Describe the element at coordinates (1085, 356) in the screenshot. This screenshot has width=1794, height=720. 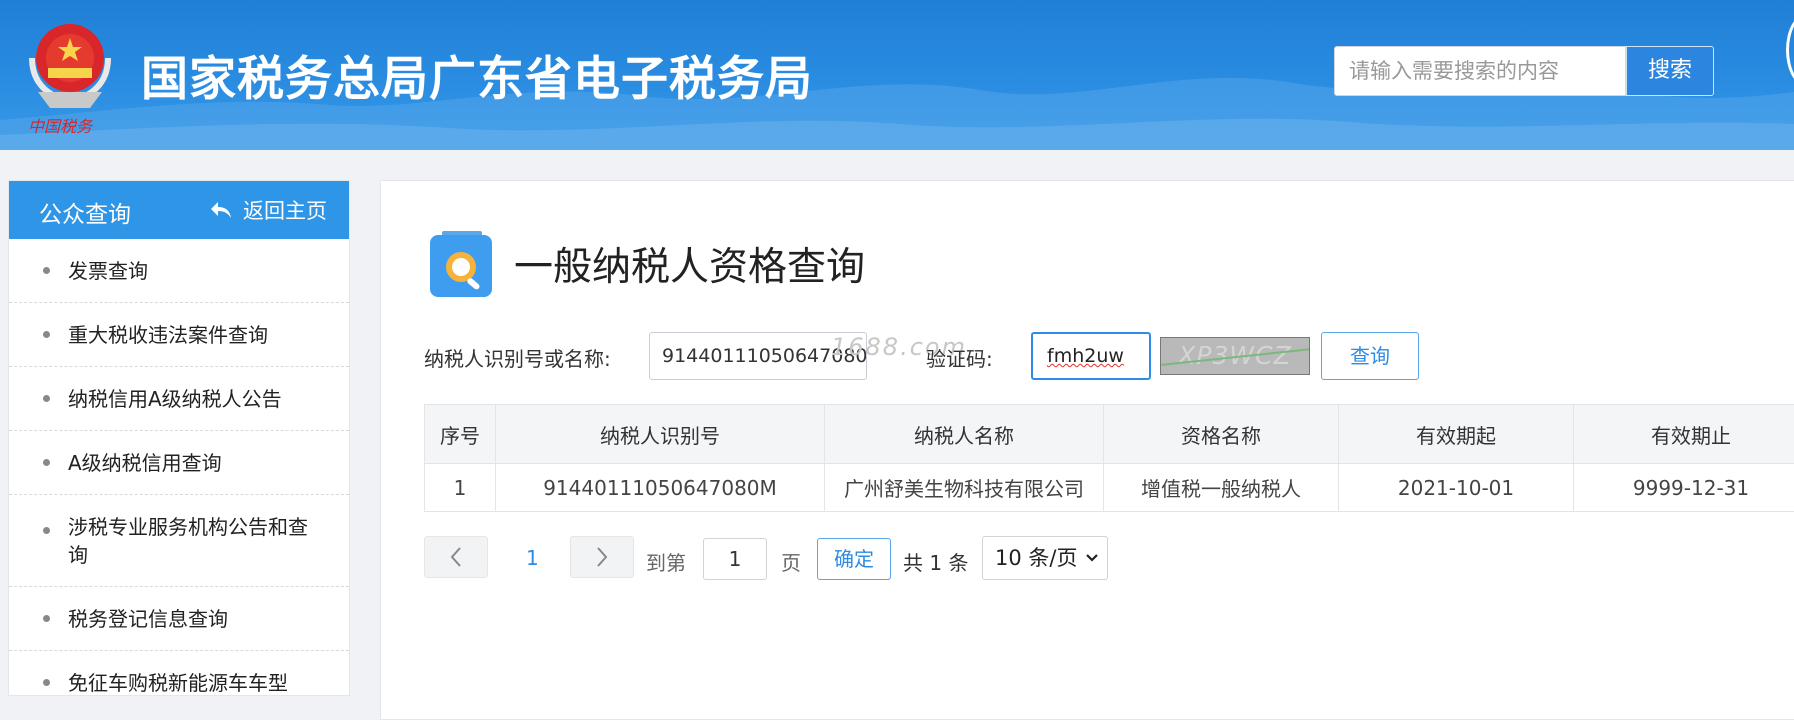
I see `captcha-input-value: fmh2uw` at that location.